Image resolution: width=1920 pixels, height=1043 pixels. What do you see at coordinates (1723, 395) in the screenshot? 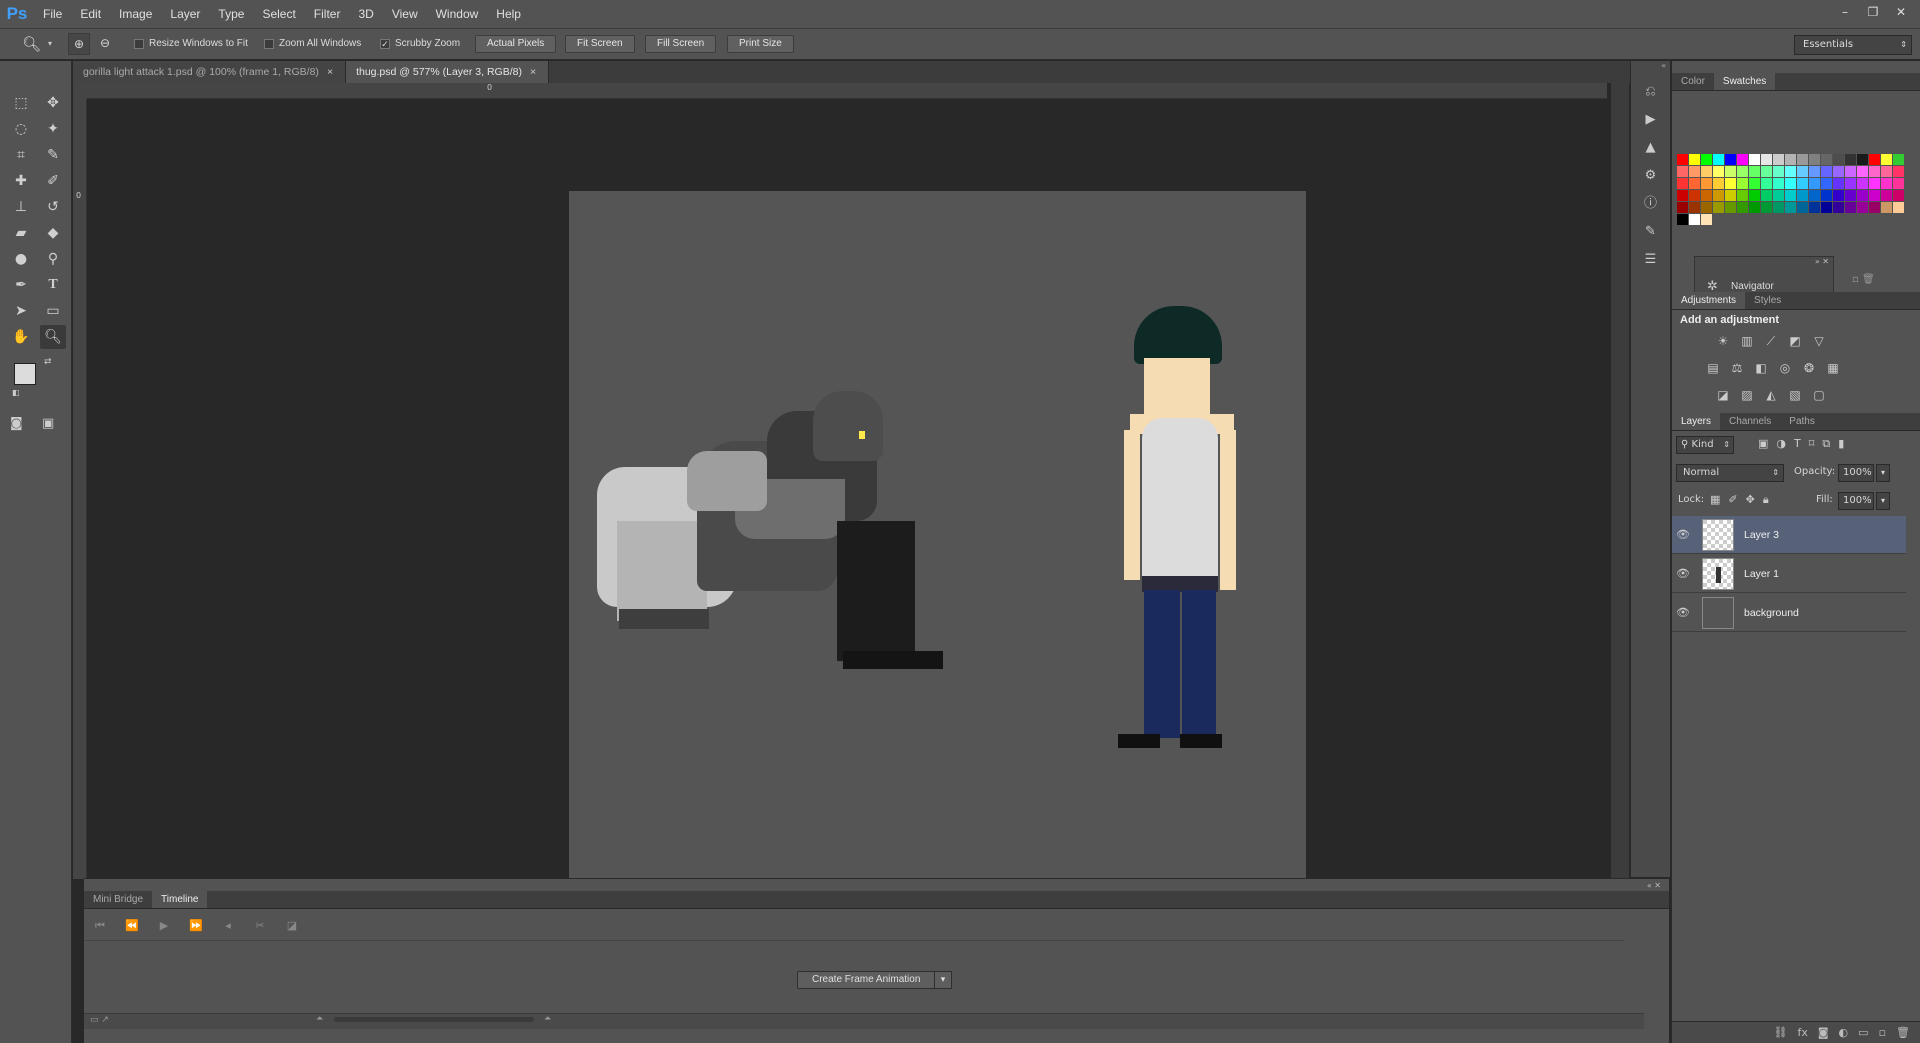
I see `invert-icon: ◪` at bounding box center [1723, 395].